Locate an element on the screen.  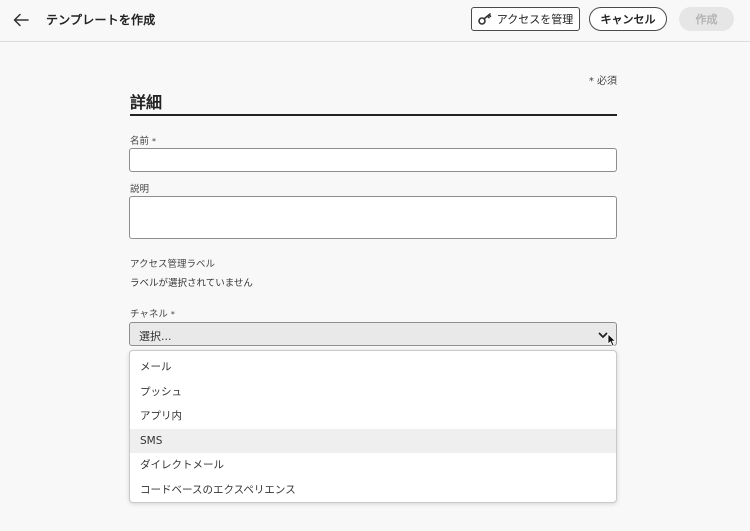
arrow-left-icon is located at coordinates (21, 20).